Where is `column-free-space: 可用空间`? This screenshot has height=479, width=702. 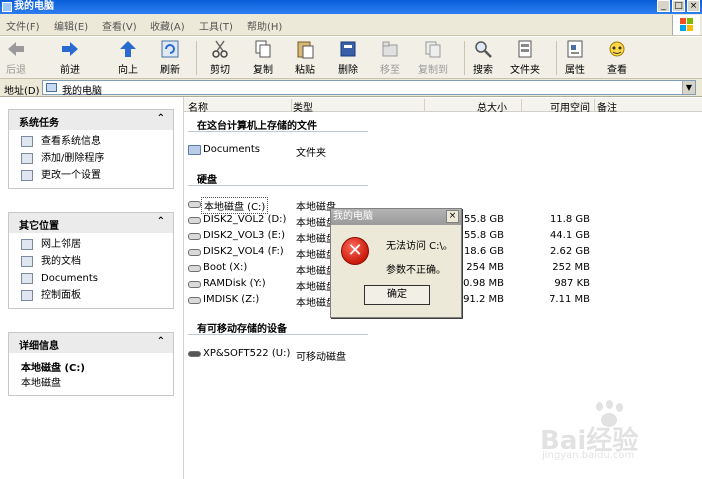 column-free-space: 可用空间 is located at coordinates (559, 106).